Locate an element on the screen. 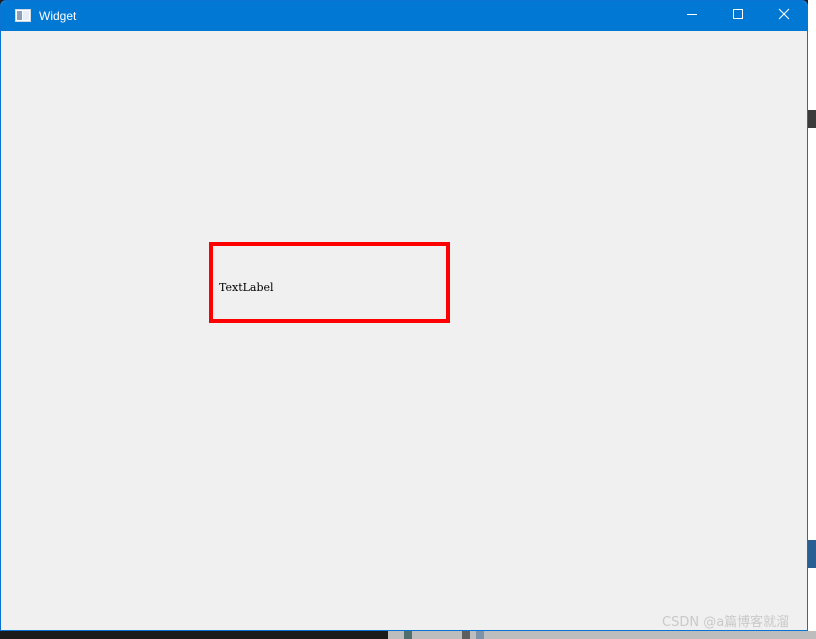 The width and height of the screenshot is (816, 639). window-title: Widget is located at coordinates (58, 16).